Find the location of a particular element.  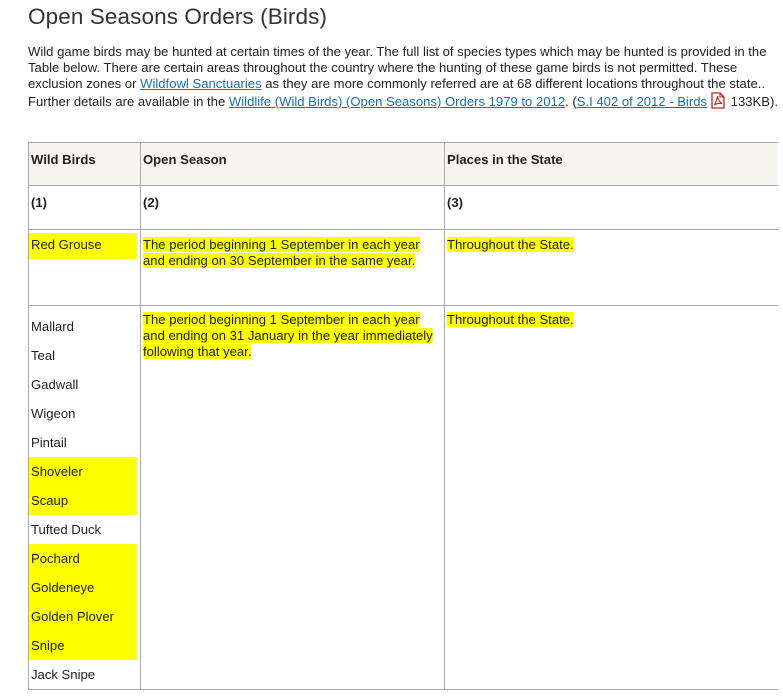

bird-list-item: Golden Plover is located at coordinates (83, 616).